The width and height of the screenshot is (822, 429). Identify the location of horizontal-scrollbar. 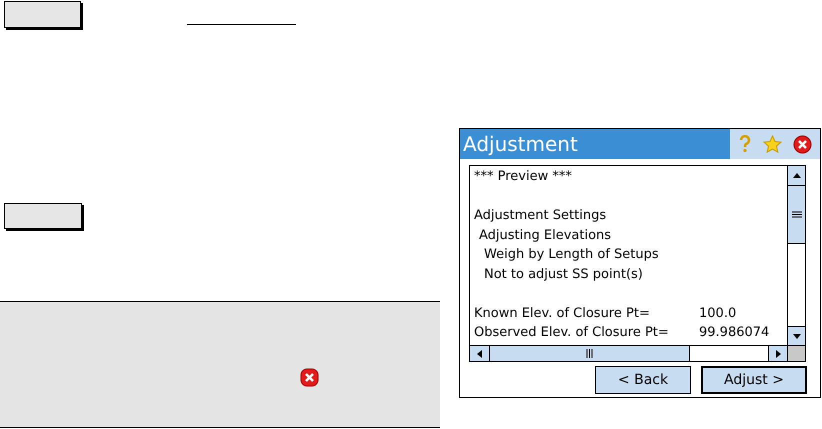
(629, 353).